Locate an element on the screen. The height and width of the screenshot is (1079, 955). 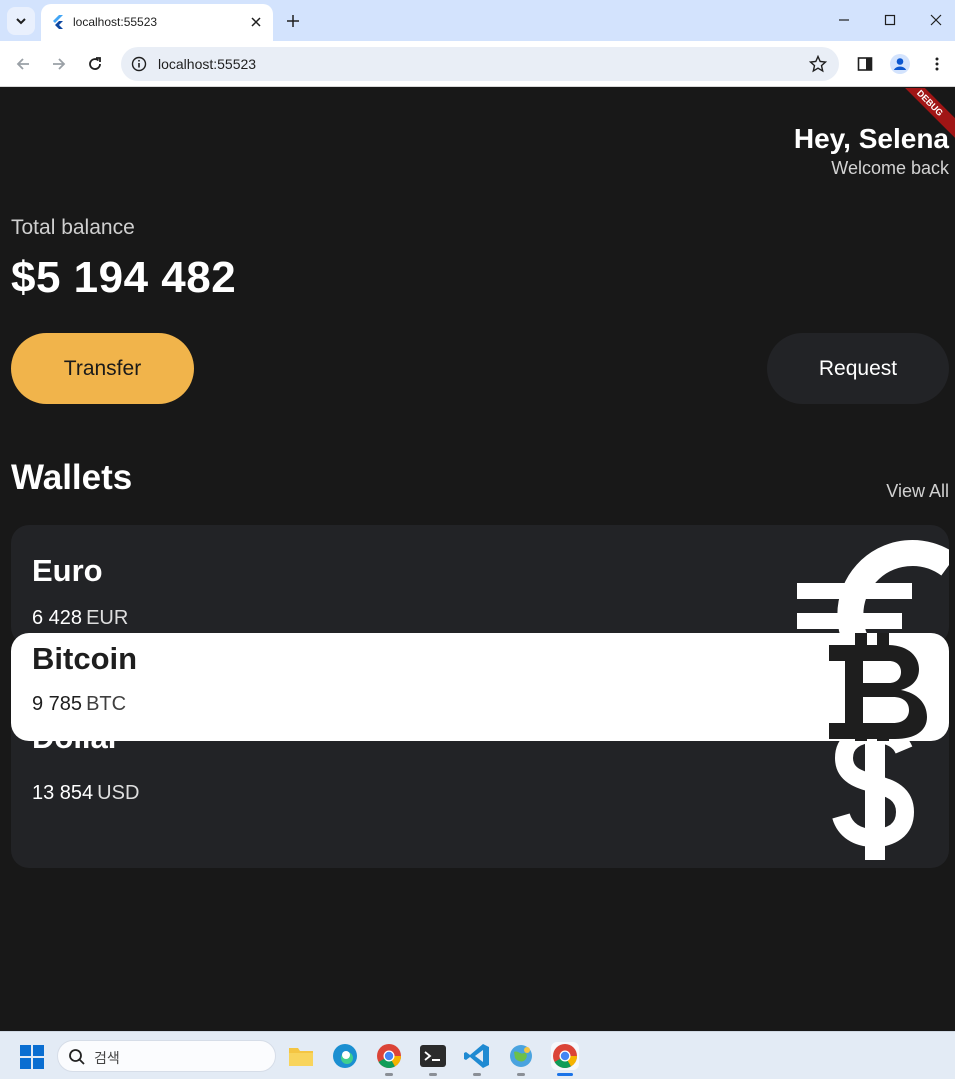
minimize-button is located at coordinates (844, 20).